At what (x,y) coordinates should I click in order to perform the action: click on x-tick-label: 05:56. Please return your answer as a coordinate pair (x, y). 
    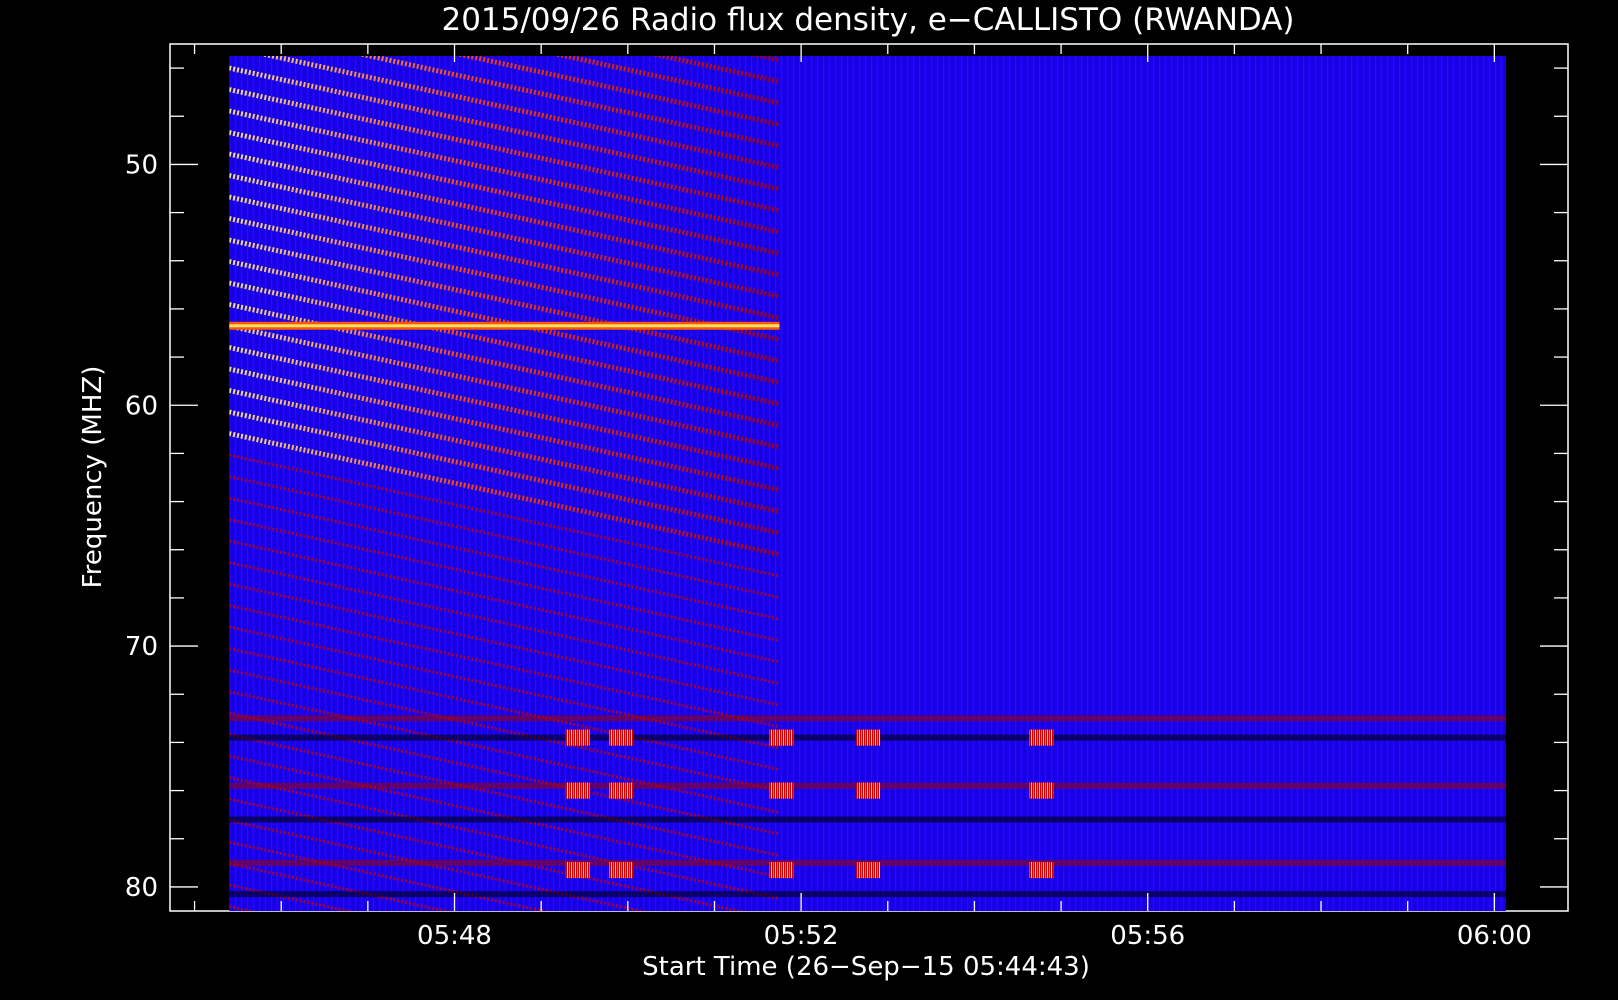
    Looking at the image, I should click on (1147, 936).